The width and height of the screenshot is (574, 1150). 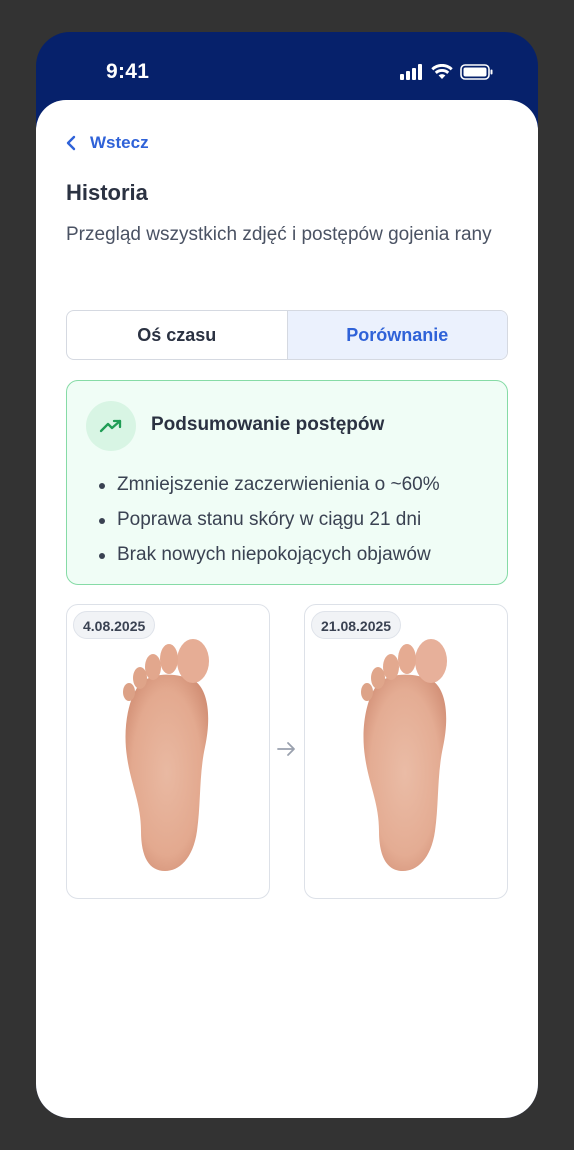 What do you see at coordinates (476, 72) in the screenshot?
I see `battery-icon` at bounding box center [476, 72].